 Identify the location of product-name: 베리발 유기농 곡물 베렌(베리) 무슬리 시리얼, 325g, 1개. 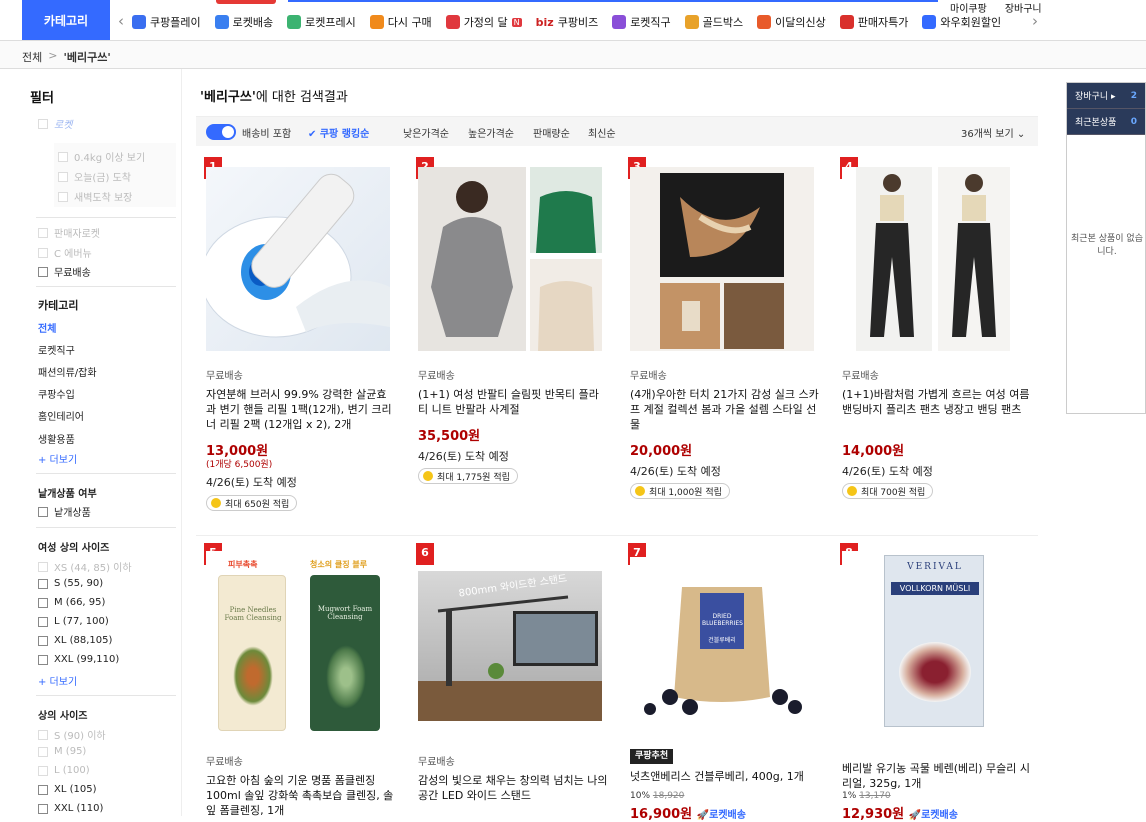
(937, 776).